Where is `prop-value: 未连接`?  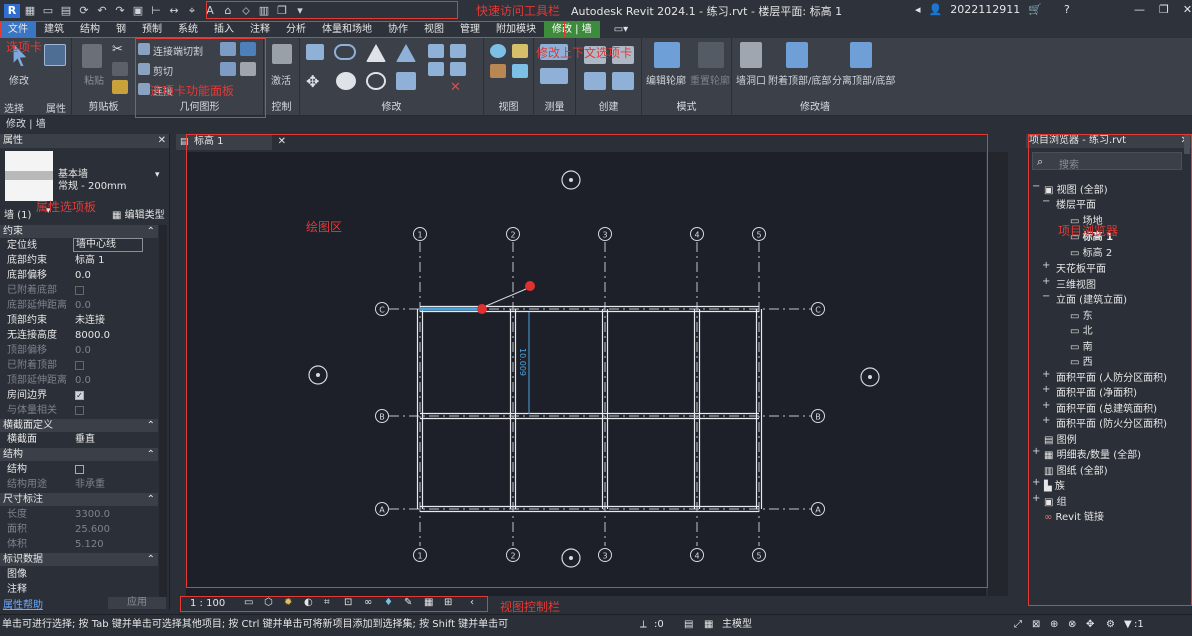
prop-value: 未连接 is located at coordinates (90, 320).